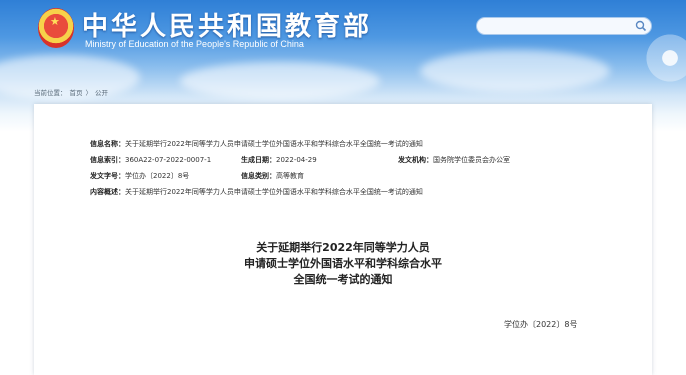 This screenshot has height=375, width=686. I want to click on meta-index-row: 信息索引：360A22-07-2022-0007-1, so click(150, 160).